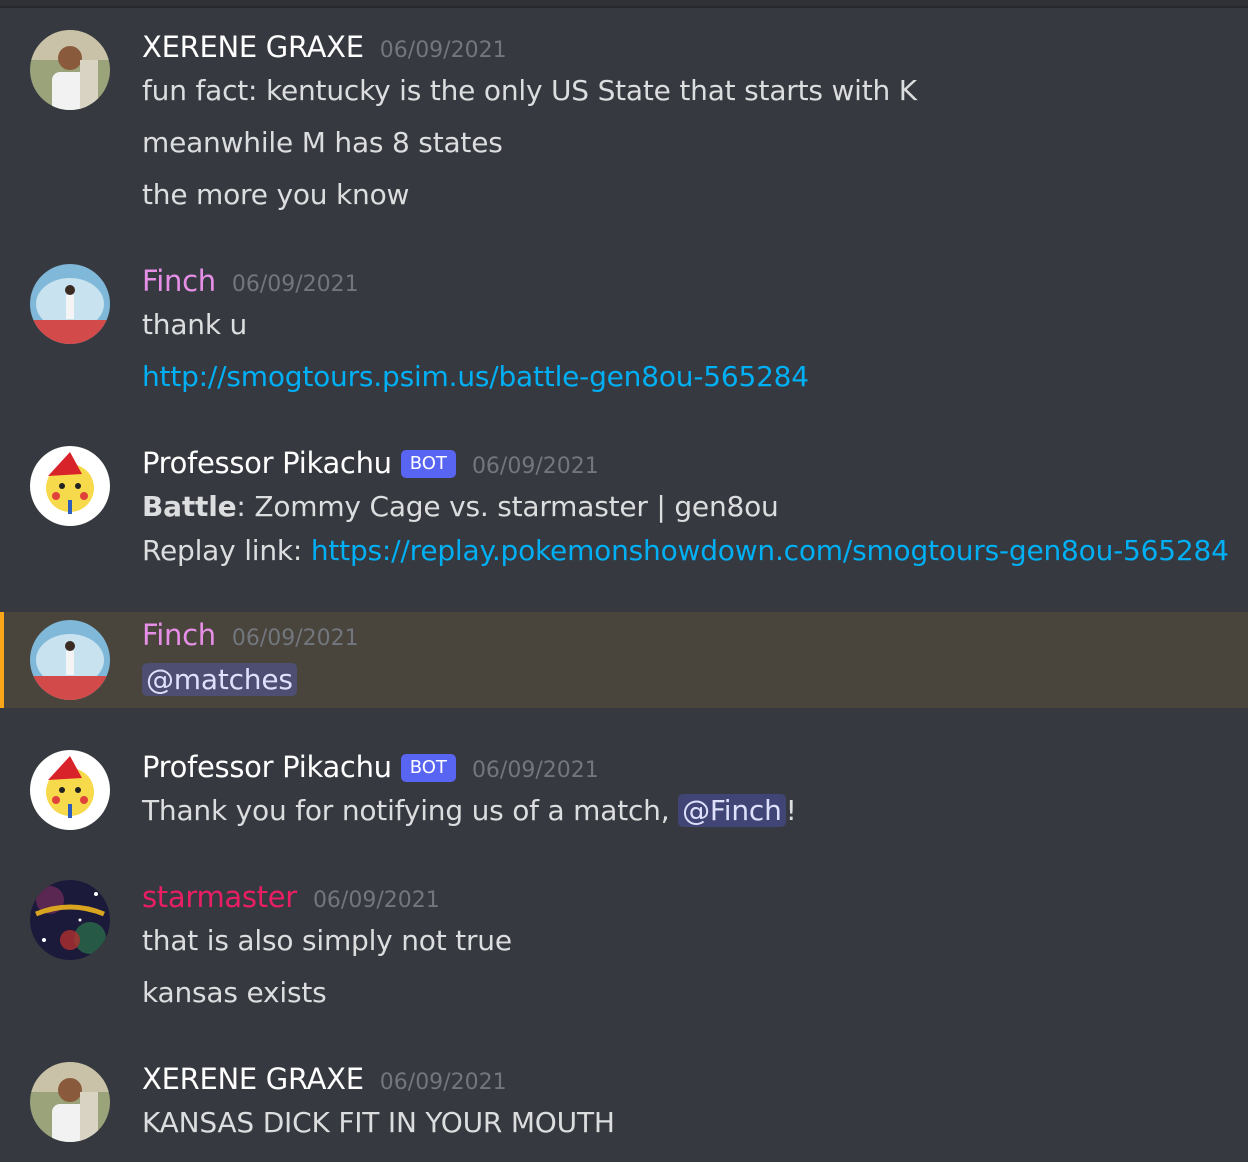 The width and height of the screenshot is (1248, 1162). I want to click on message-text: KANSAS DICK FIT IN YOUR MOUTH, so click(378, 1122).